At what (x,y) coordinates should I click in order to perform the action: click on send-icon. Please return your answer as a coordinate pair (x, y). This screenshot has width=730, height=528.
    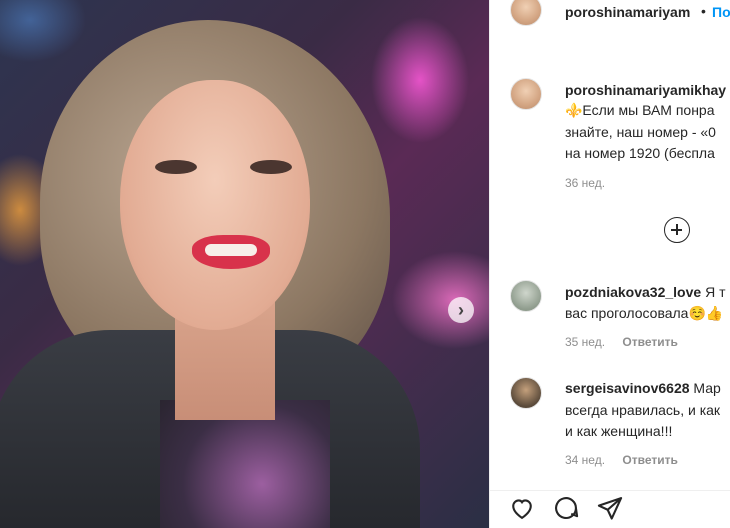
    Looking at the image, I should click on (610, 508).